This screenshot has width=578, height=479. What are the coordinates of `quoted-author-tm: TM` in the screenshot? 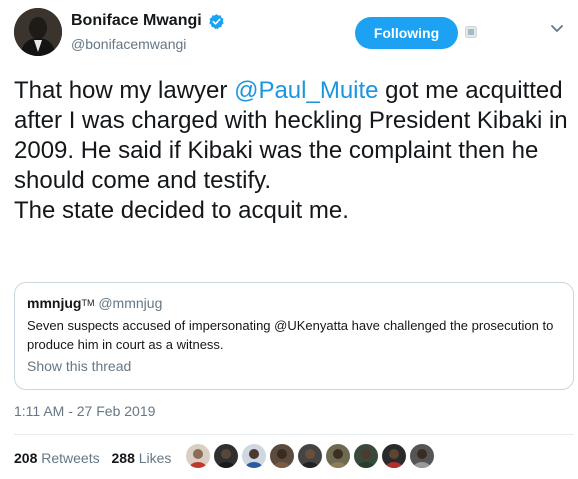 It's located at (88, 303).